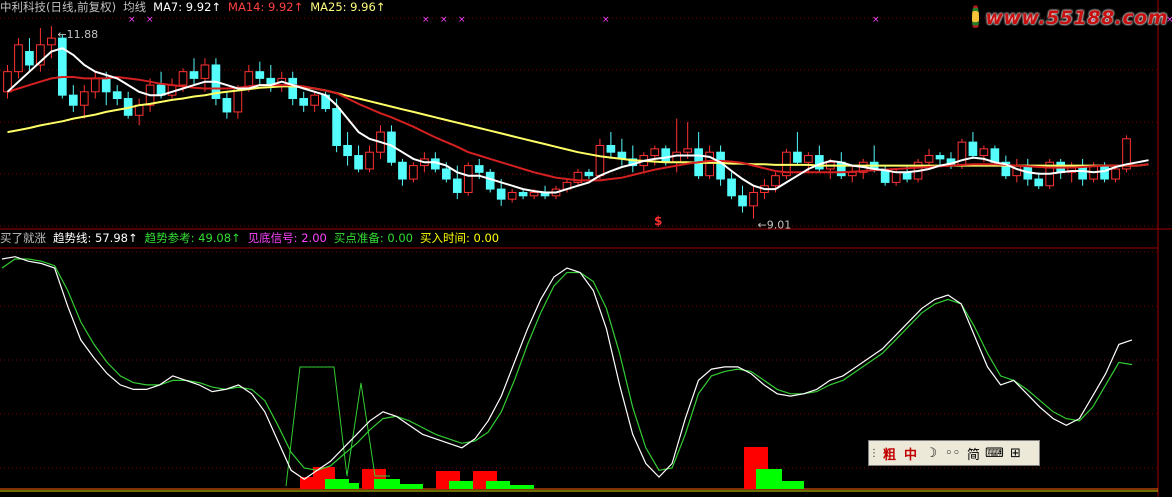  I want to click on ime-item-3: ☽, so click(931, 453).